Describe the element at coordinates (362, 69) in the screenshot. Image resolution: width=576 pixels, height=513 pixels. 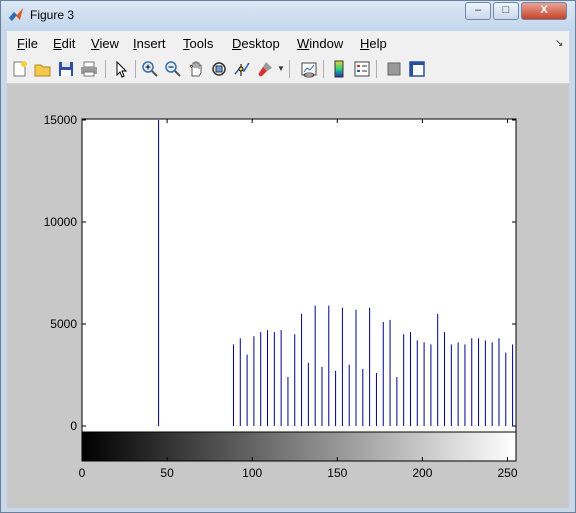
I see `legend-icon` at that location.